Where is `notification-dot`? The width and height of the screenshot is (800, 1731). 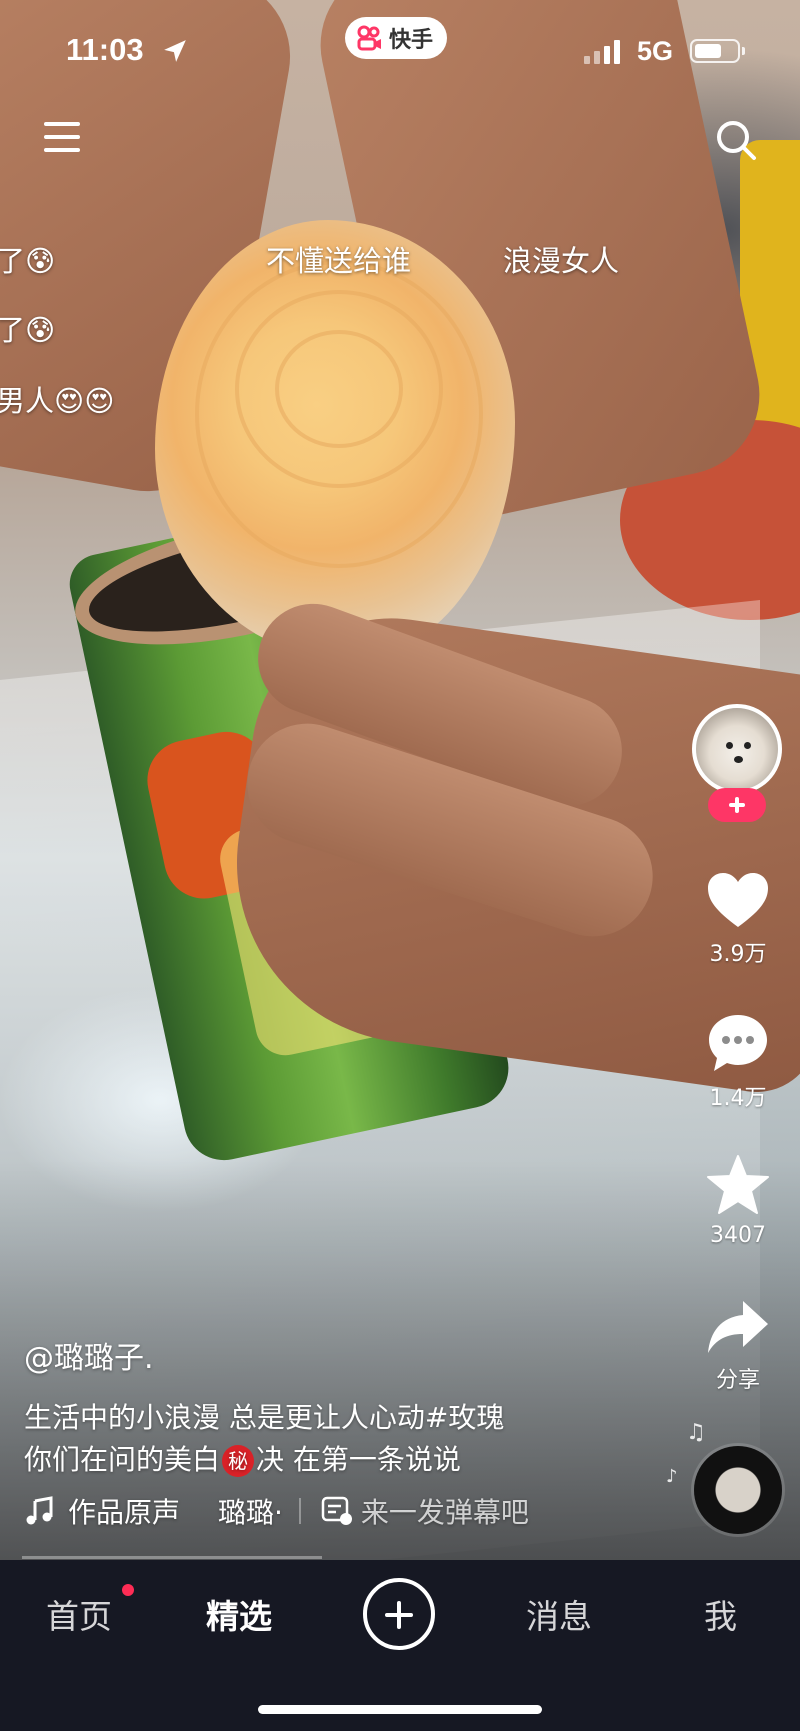
notification-dot is located at coordinates (128, 1590).